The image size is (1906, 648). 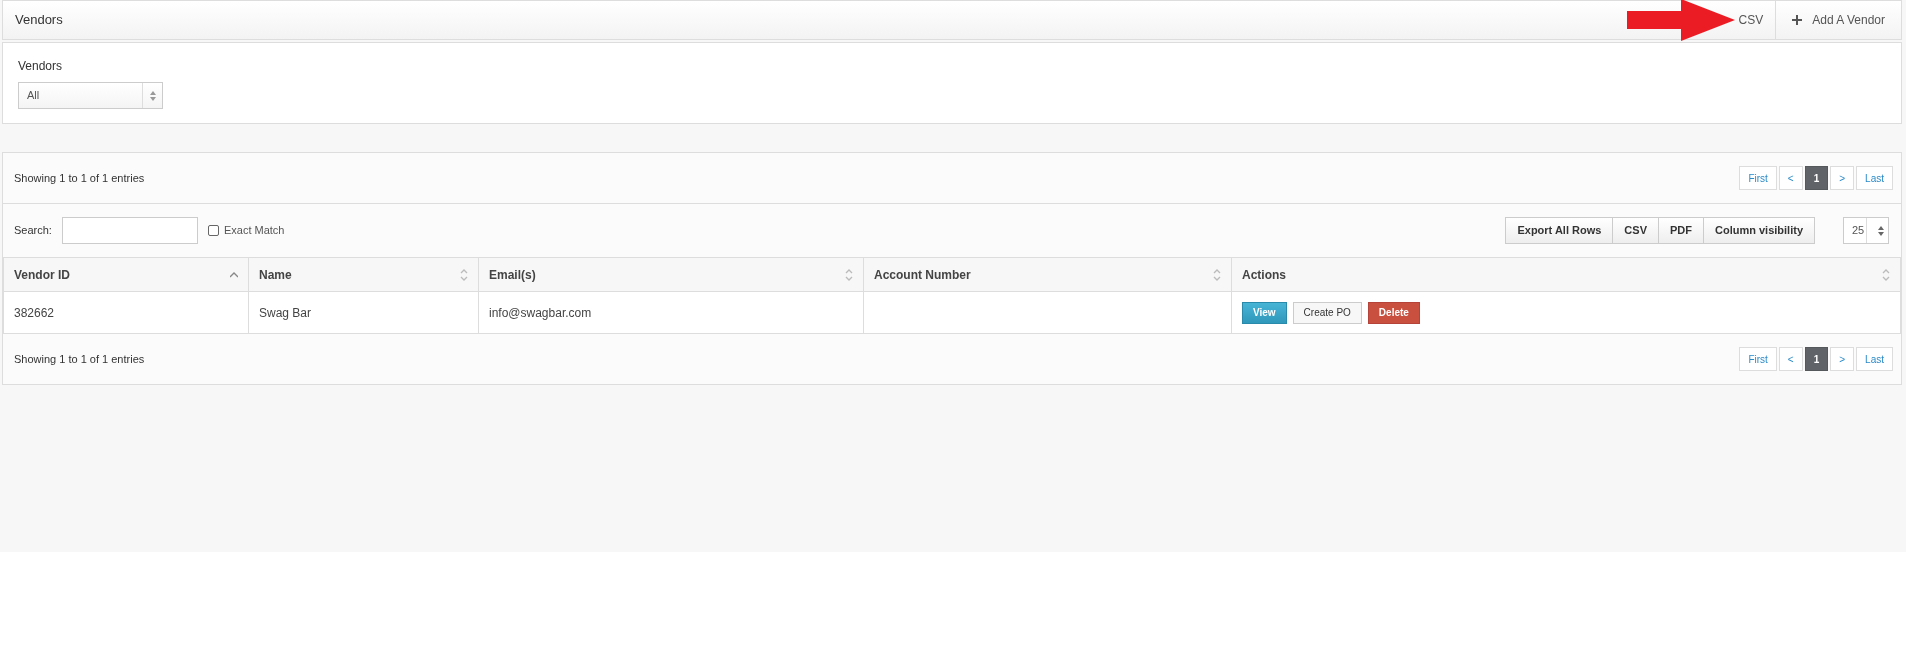 I want to click on field-label: Vendors, so click(x=41, y=66).